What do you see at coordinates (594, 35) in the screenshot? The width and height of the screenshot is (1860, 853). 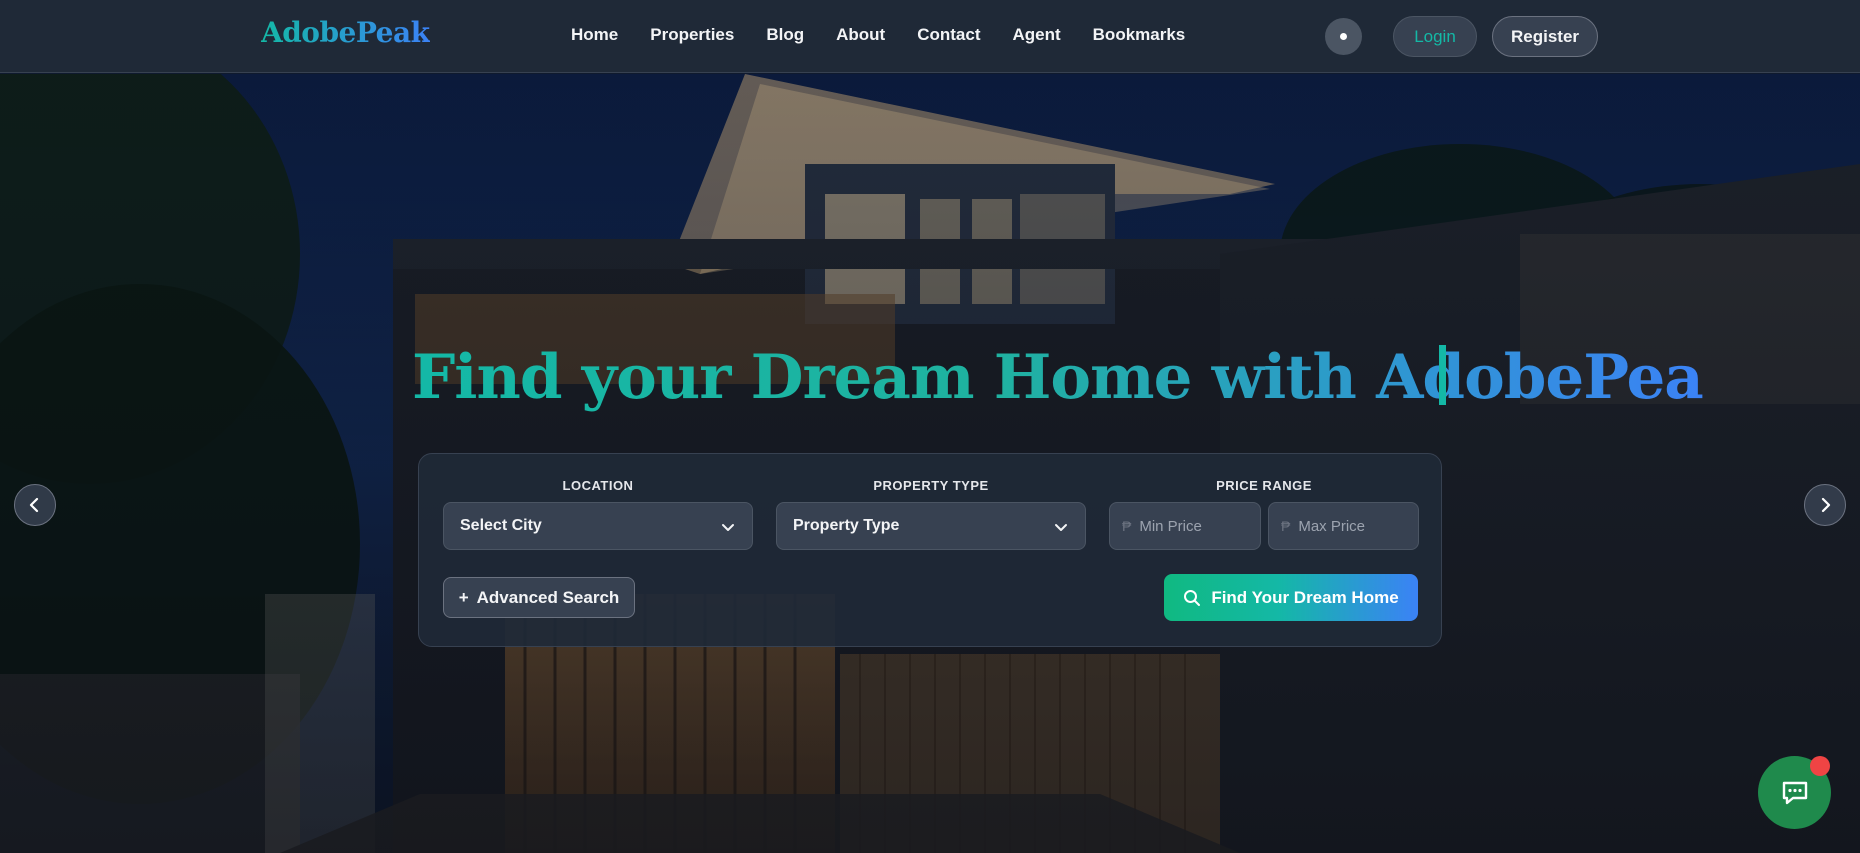 I see `nav-home: Home` at bounding box center [594, 35].